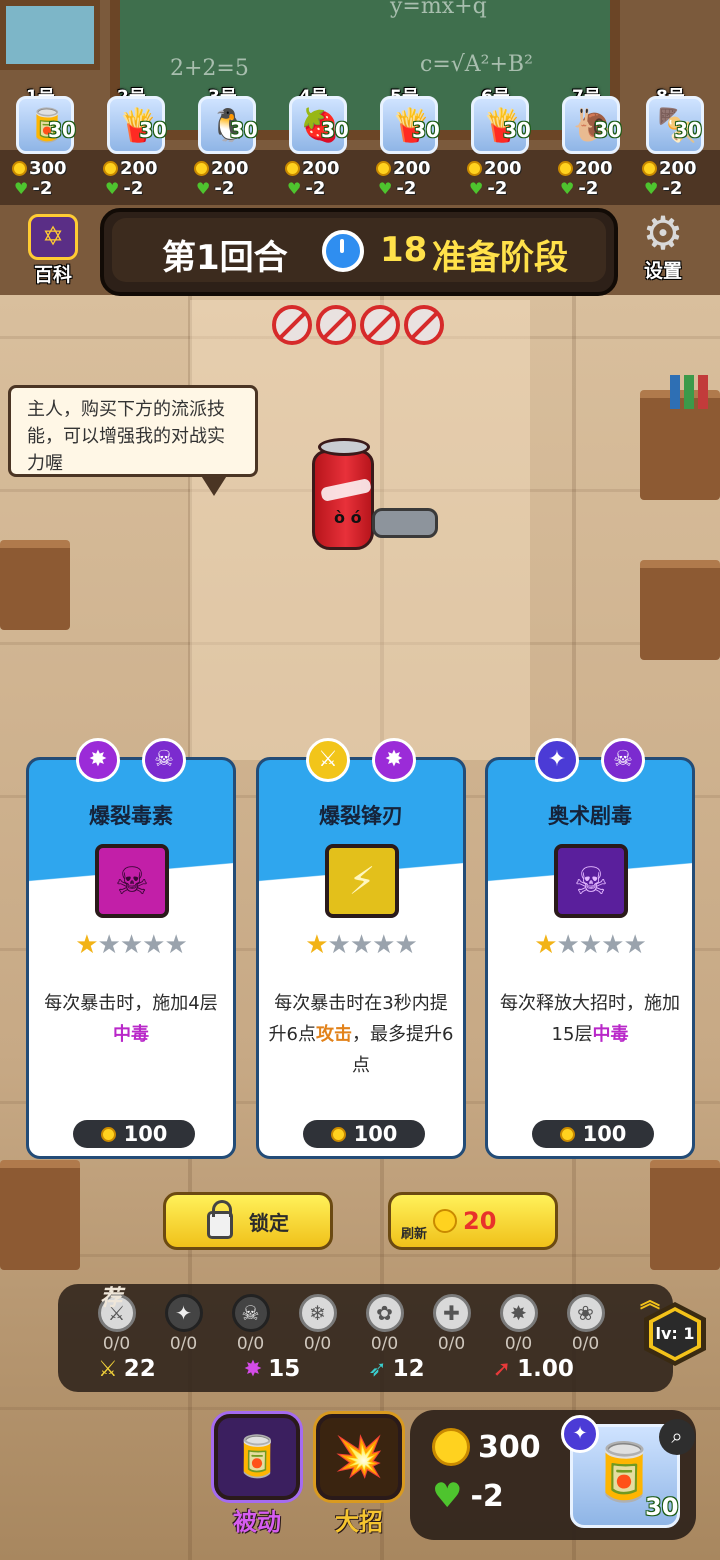 Image resolution: width=720 pixels, height=1560 pixels. I want to click on desc-keyword: 中毒, so click(131, 1034).